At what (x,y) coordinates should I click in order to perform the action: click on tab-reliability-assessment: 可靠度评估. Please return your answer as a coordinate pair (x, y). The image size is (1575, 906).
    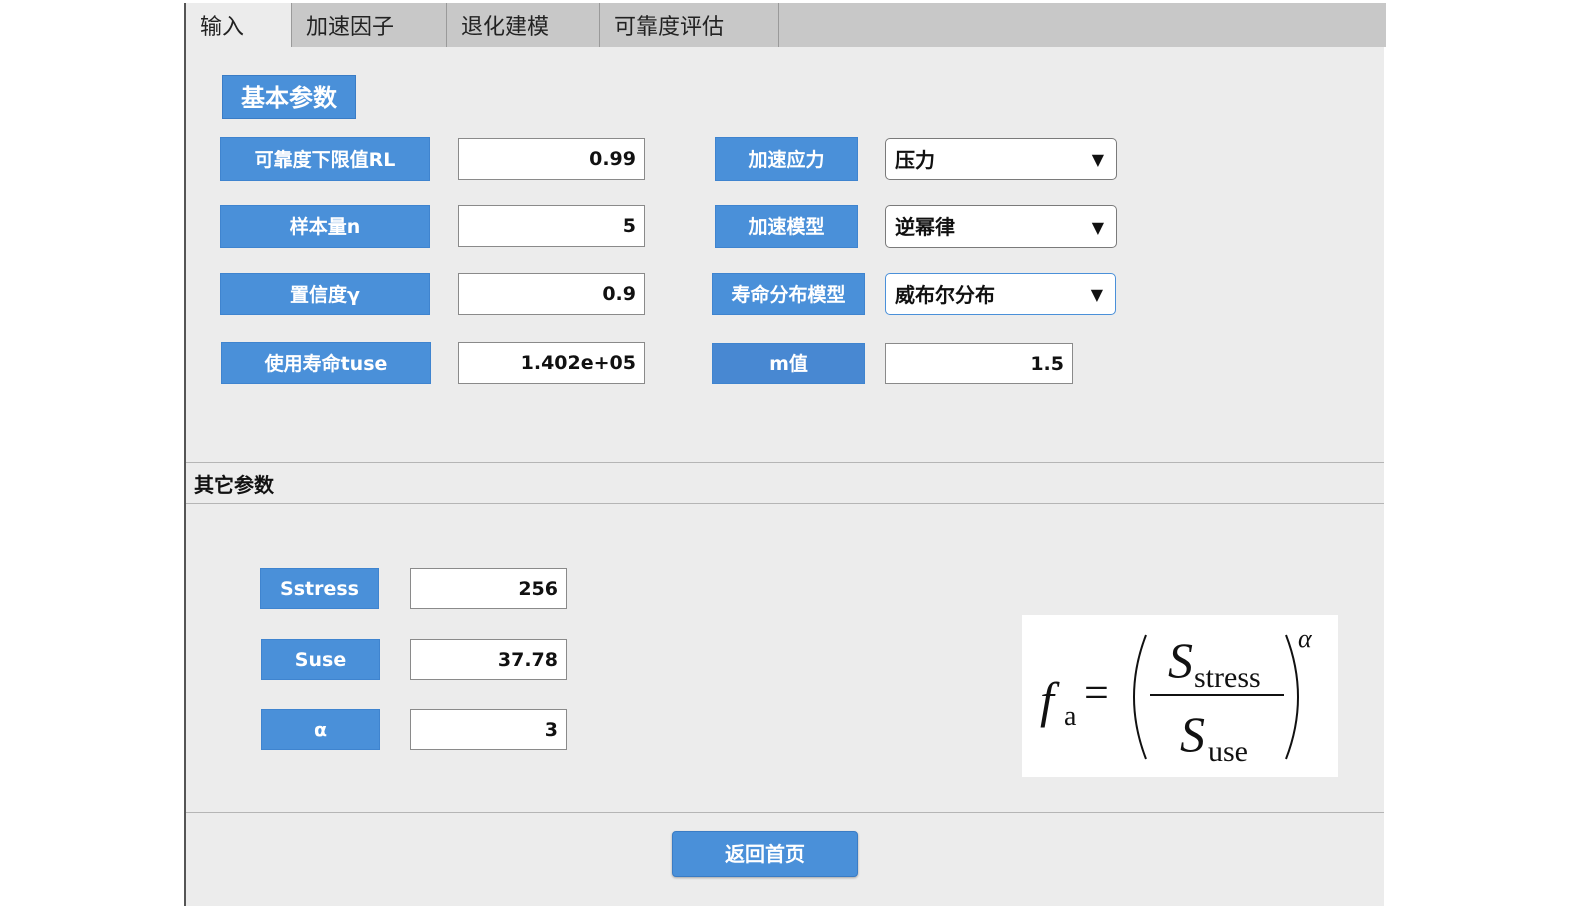
    Looking at the image, I should click on (689, 25).